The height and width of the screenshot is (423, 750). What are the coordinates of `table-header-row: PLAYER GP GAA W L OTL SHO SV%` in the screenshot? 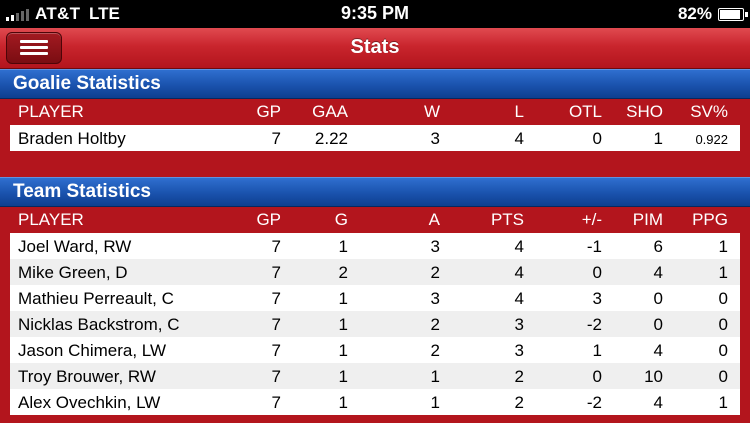 It's located at (375, 111).